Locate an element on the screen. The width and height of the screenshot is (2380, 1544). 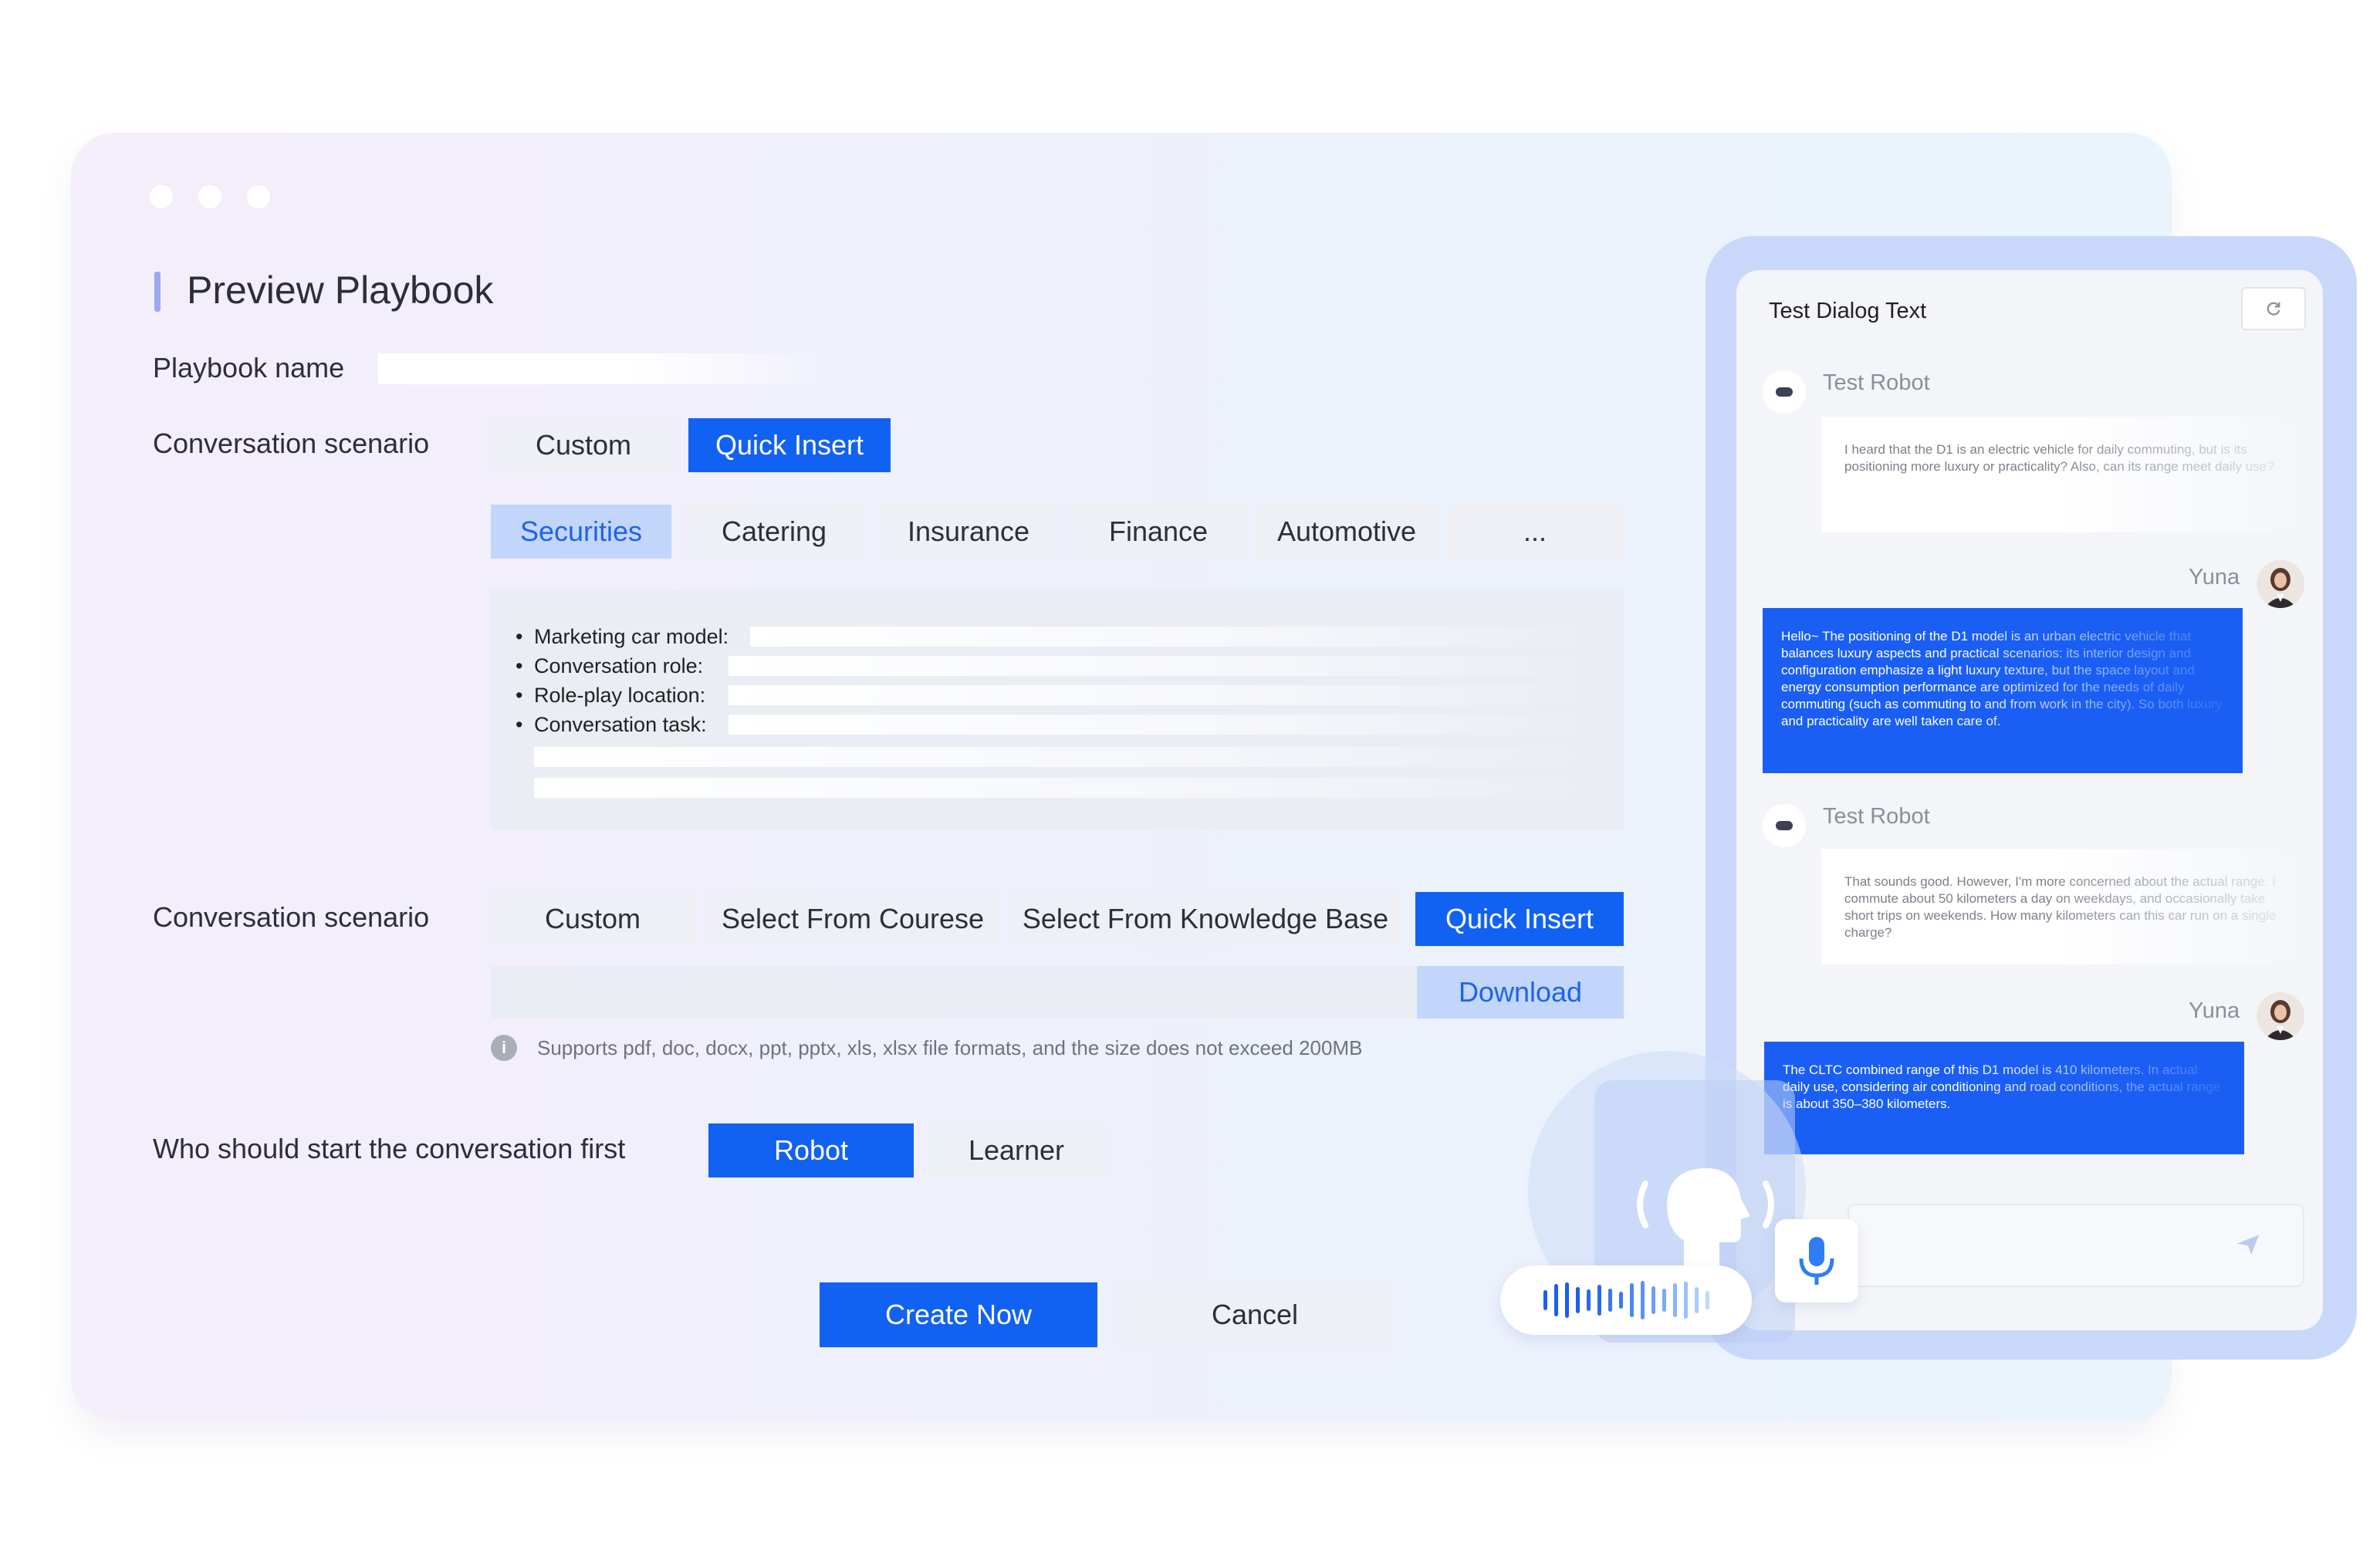
refresh-icon is located at coordinates (2274, 308).